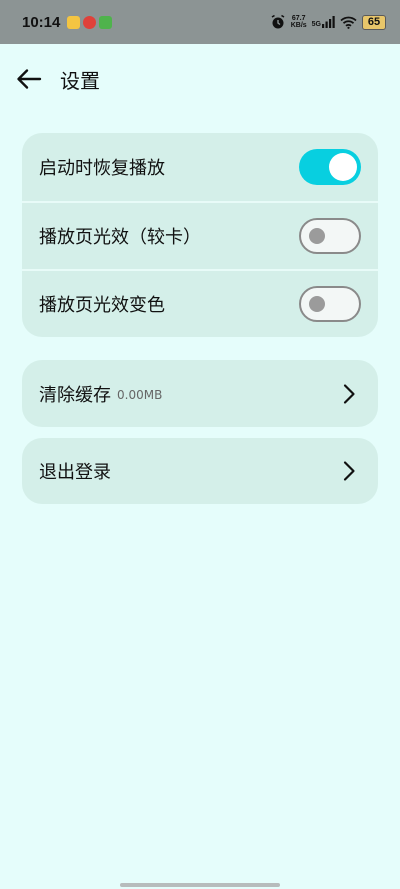 This screenshot has width=400, height=889. I want to click on status-bar: 10:14 67.7 KB/s 5G 65, so click(200, 22).